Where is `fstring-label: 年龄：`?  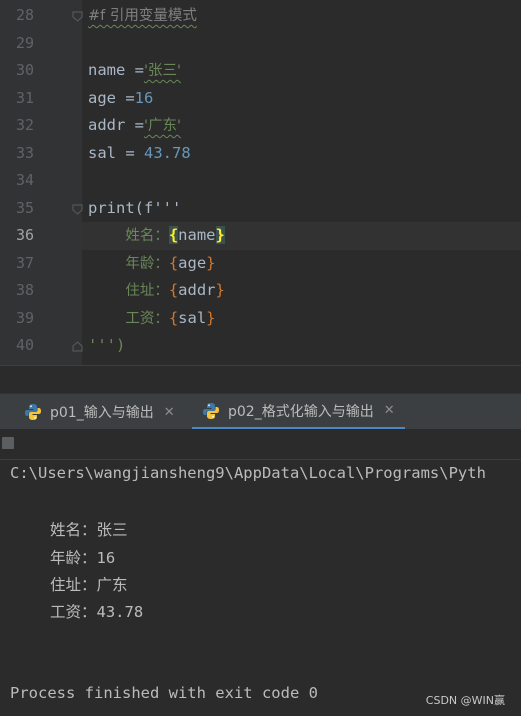 fstring-label: 年龄： is located at coordinates (147, 263).